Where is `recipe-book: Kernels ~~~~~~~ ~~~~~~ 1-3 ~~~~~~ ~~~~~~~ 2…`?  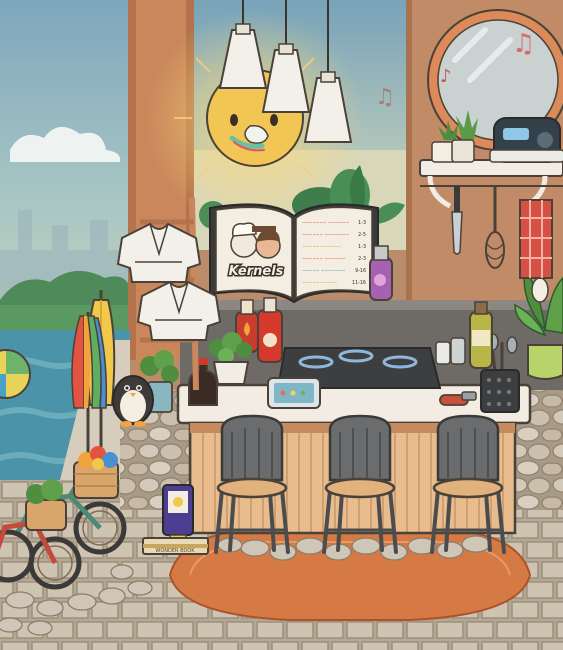
recipe-book: Kernels ~~~~~~~ ~~~~~~ 1-3 ~~~~~~ ~~~~~~~ 2… is located at coordinates (294, 253).